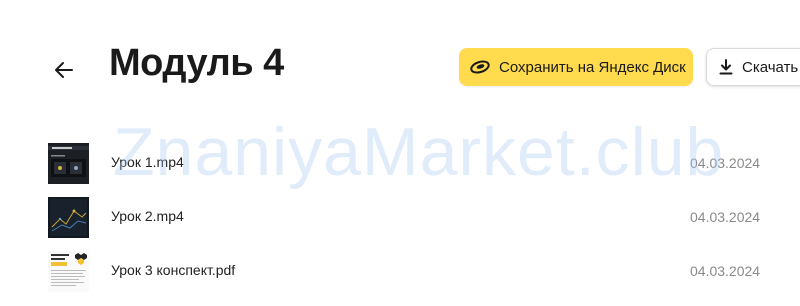  What do you see at coordinates (196, 63) in the screenshot?
I see `page-title: Модуль 4` at bounding box center [196, 63].